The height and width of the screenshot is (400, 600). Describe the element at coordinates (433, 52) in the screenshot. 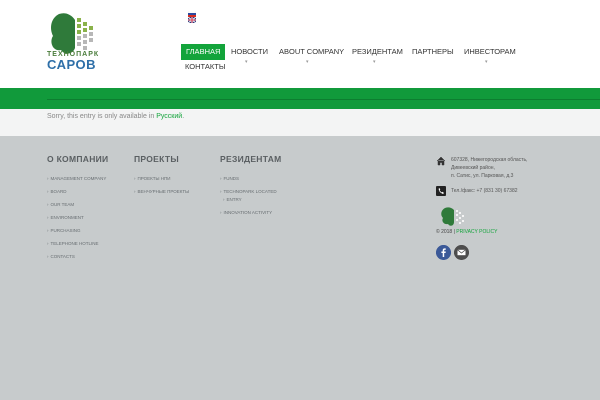

I see `nav-partners: ПАРТНЕРЫ` at that location.